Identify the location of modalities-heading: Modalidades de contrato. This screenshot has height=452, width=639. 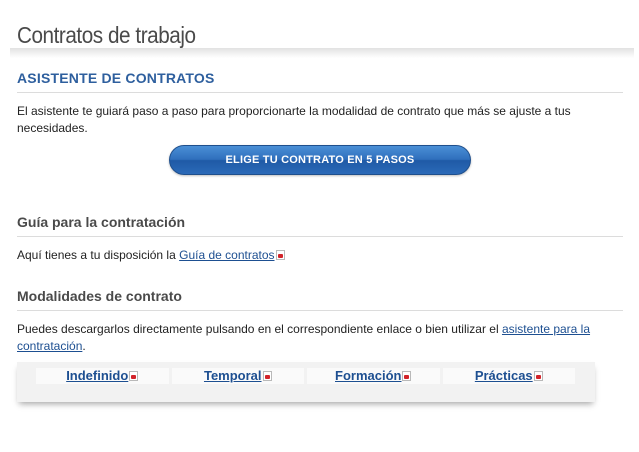
(99, 296).